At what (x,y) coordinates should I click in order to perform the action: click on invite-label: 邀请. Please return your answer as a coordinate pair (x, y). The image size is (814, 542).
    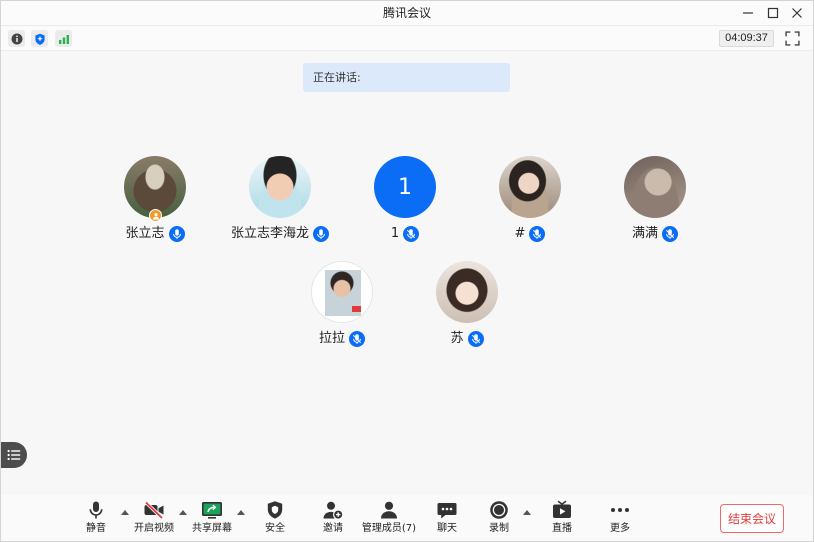
    Looking at the image, I should click on (333, 528).